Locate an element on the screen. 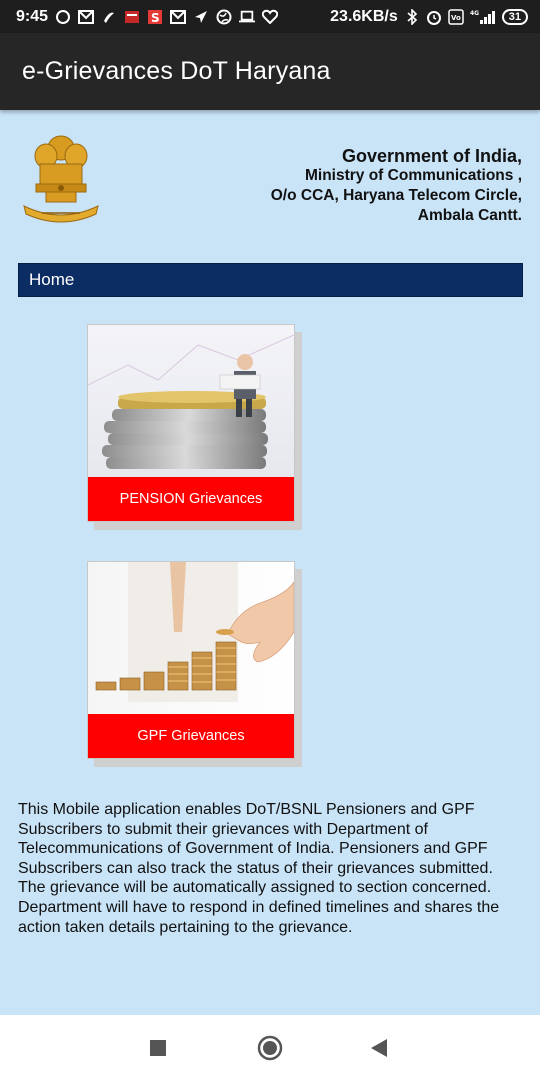  app-notification-icon is located at coordinates (109, 17).